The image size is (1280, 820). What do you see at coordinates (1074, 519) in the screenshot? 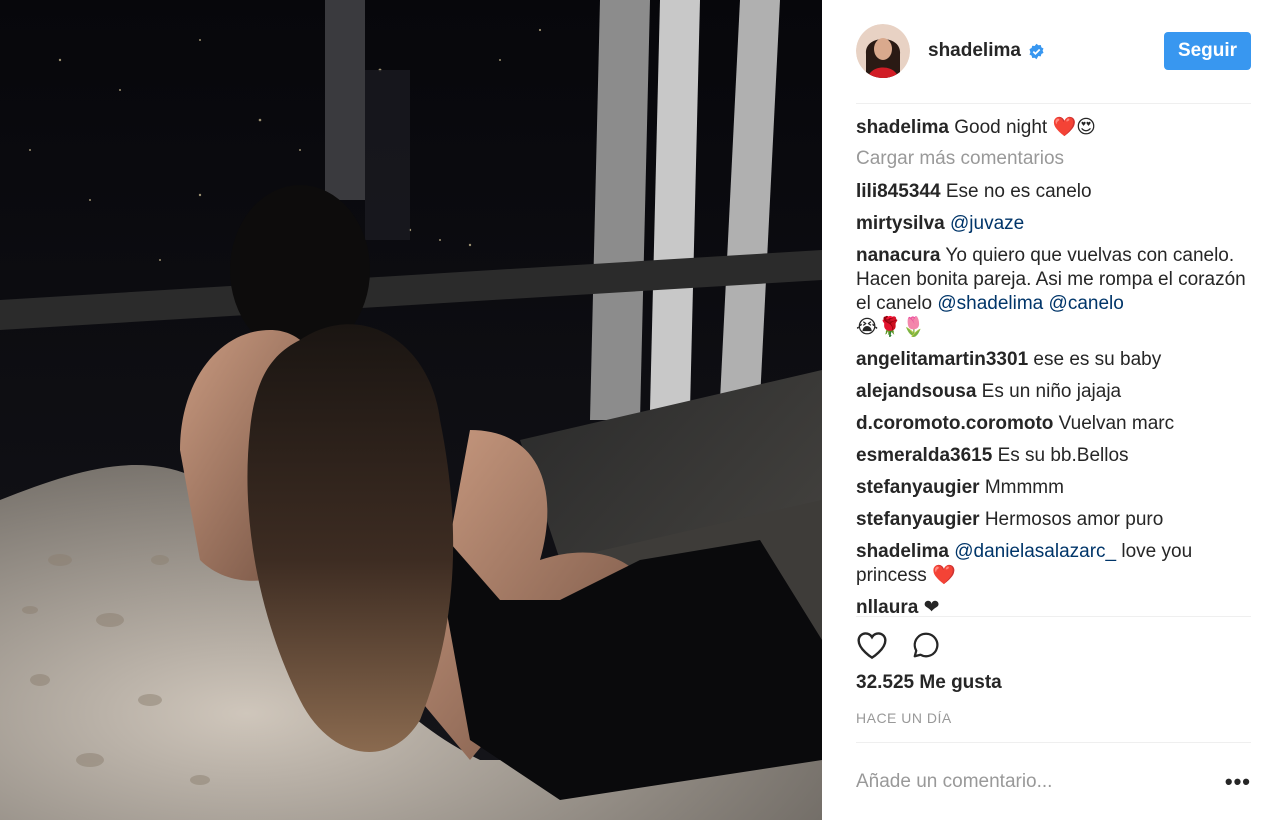
I see `comment-text: Hermosos amor puro` at bounding box center [1074, 519].